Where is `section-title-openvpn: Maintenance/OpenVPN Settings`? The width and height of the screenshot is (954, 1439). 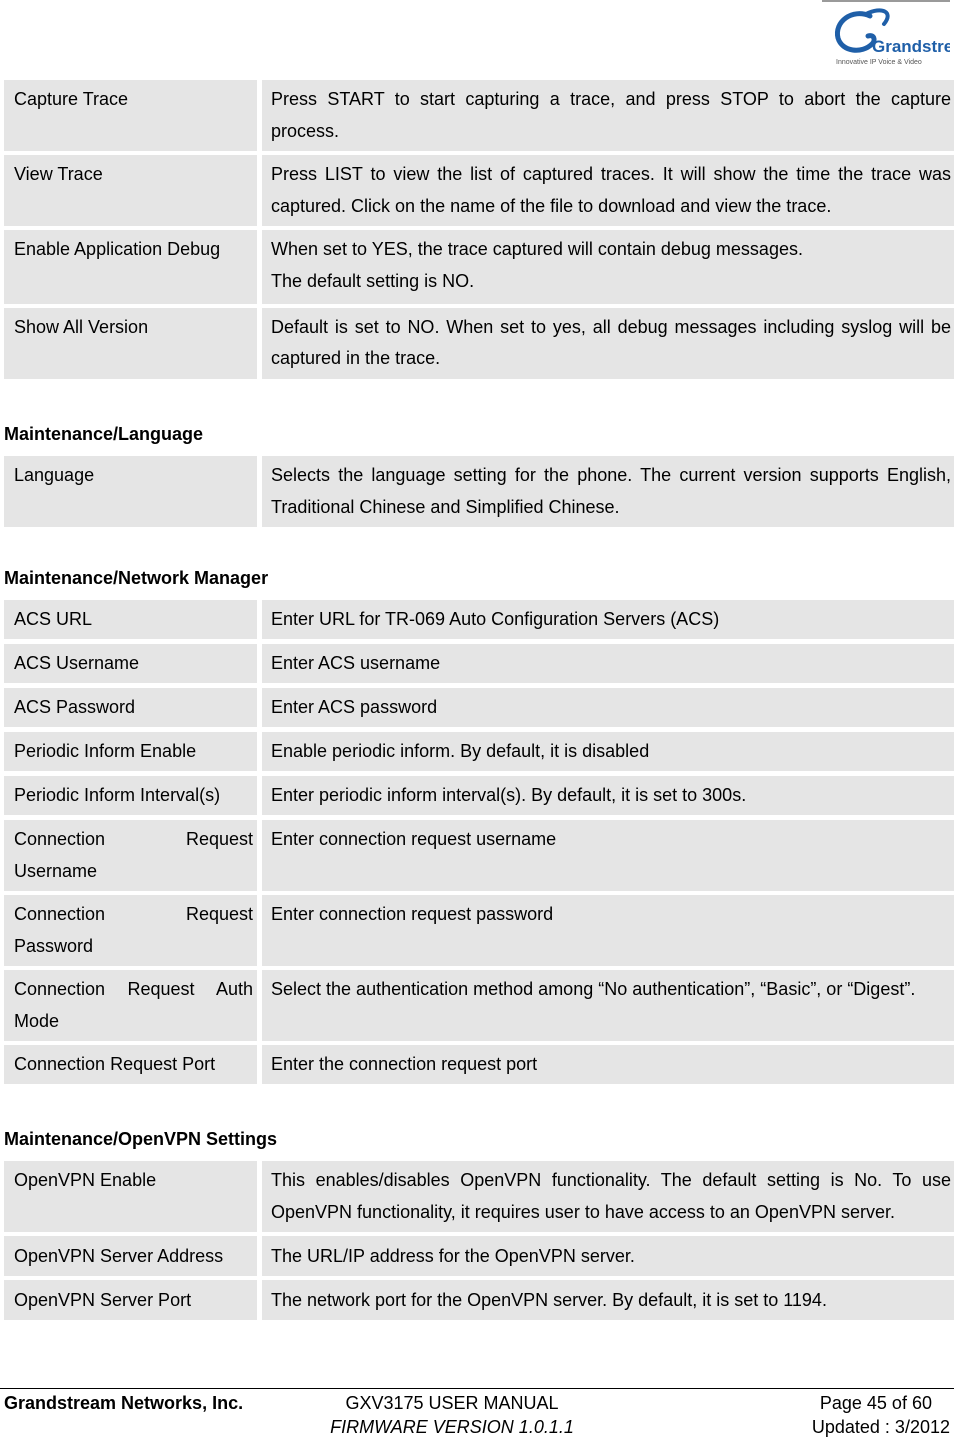 section-title-openvpn: Maintenance/OpenVPN Settings is located at coordinates (141, 1139).